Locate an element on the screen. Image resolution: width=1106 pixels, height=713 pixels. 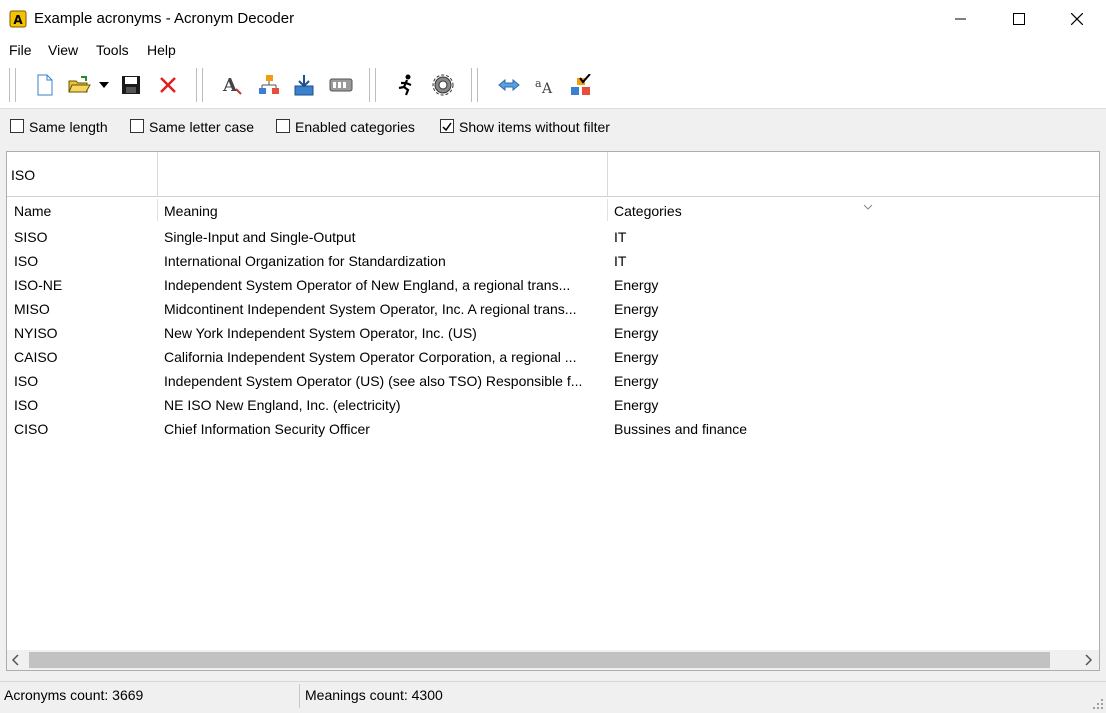
app-icon: A is located at coordinates (18, 19).